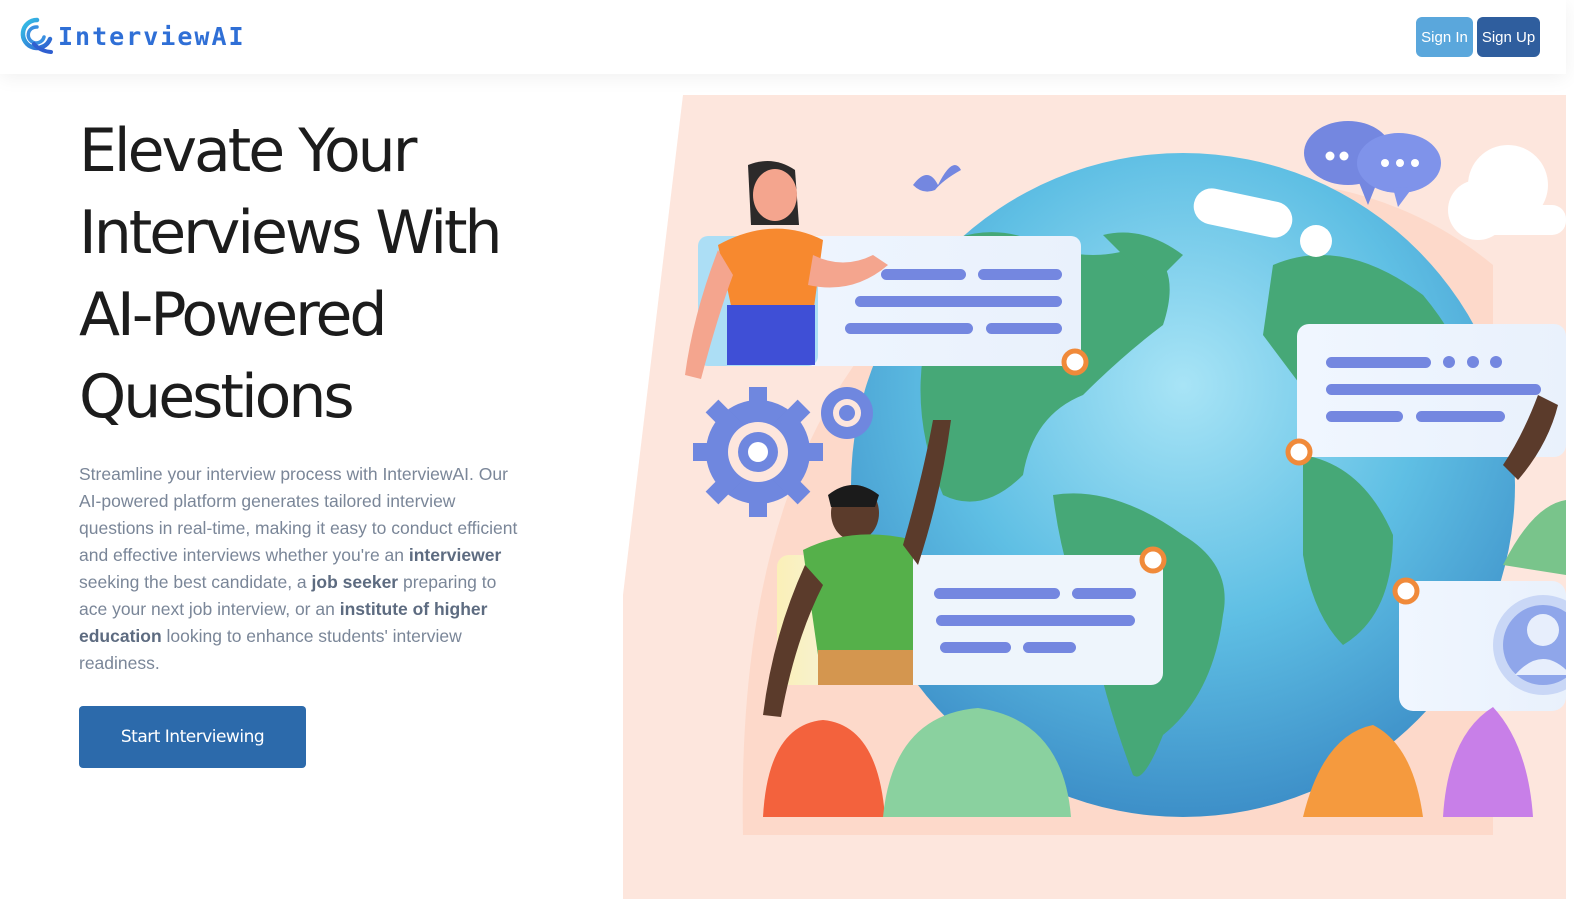  Describe the element at coordinates (1444, 37) in the screenshot. I see `sign-in-button: Sign In` at that location.